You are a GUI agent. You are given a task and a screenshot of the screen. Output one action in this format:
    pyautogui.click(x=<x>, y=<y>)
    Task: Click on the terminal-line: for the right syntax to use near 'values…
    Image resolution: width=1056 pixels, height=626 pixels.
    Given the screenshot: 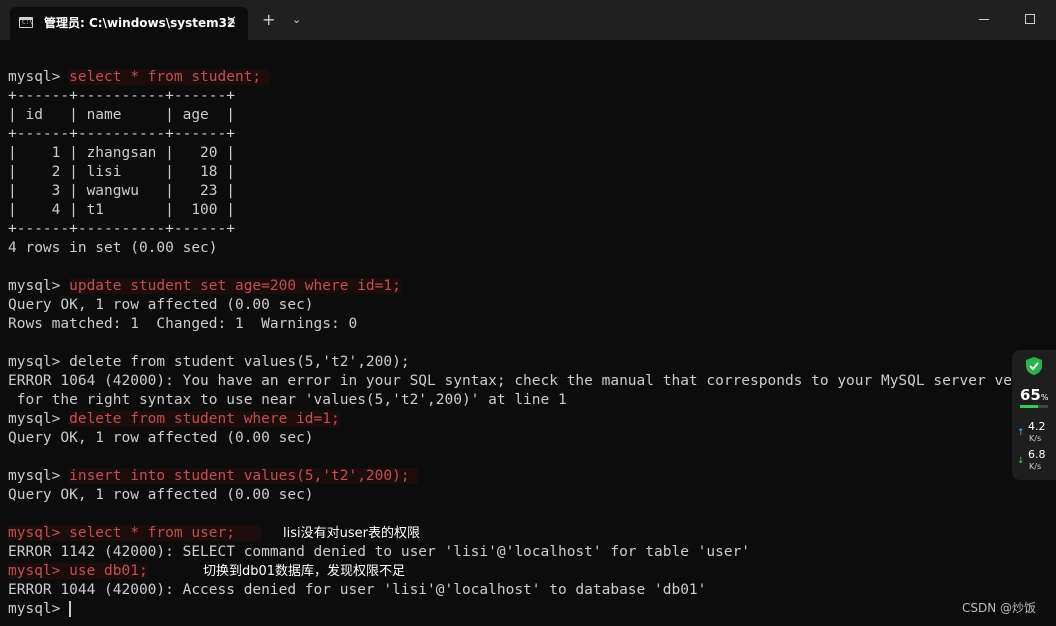 What is the action you would take?
    pyautogui.click(x=287, y=400)
    